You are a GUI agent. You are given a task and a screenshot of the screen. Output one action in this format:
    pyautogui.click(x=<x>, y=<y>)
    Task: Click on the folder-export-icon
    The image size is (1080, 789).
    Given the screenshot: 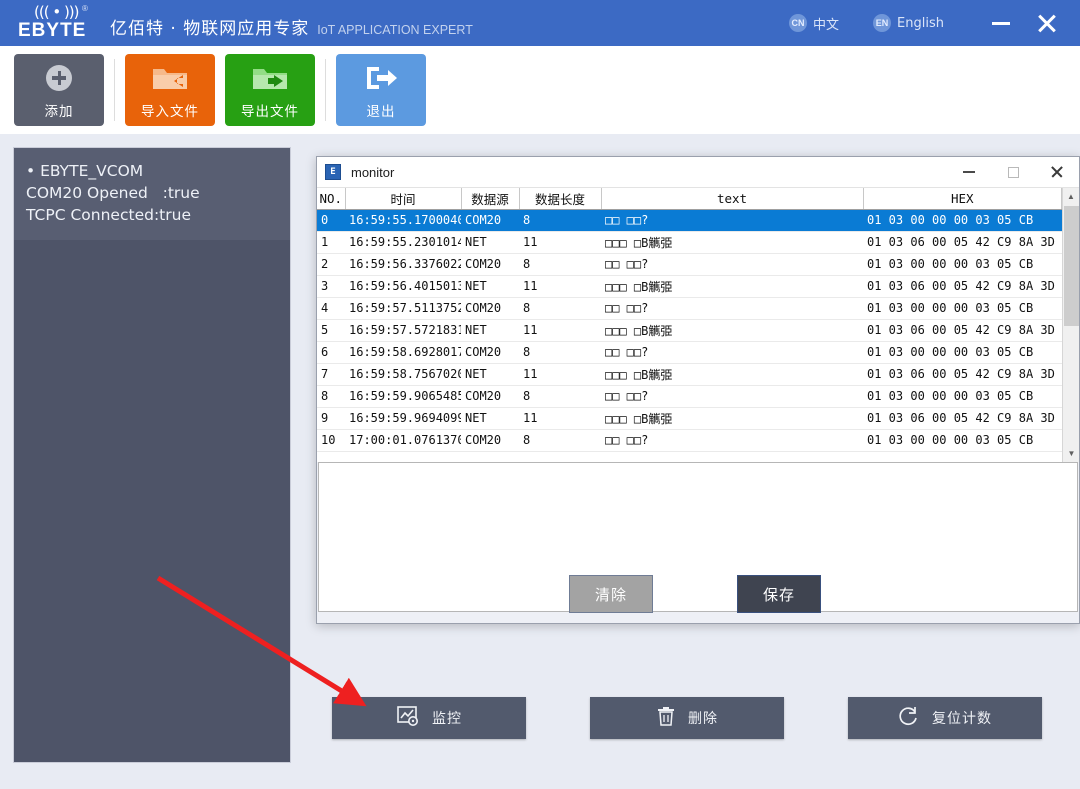 What is the action you would take?
    pyautogui.click(x=270, y=78)
    